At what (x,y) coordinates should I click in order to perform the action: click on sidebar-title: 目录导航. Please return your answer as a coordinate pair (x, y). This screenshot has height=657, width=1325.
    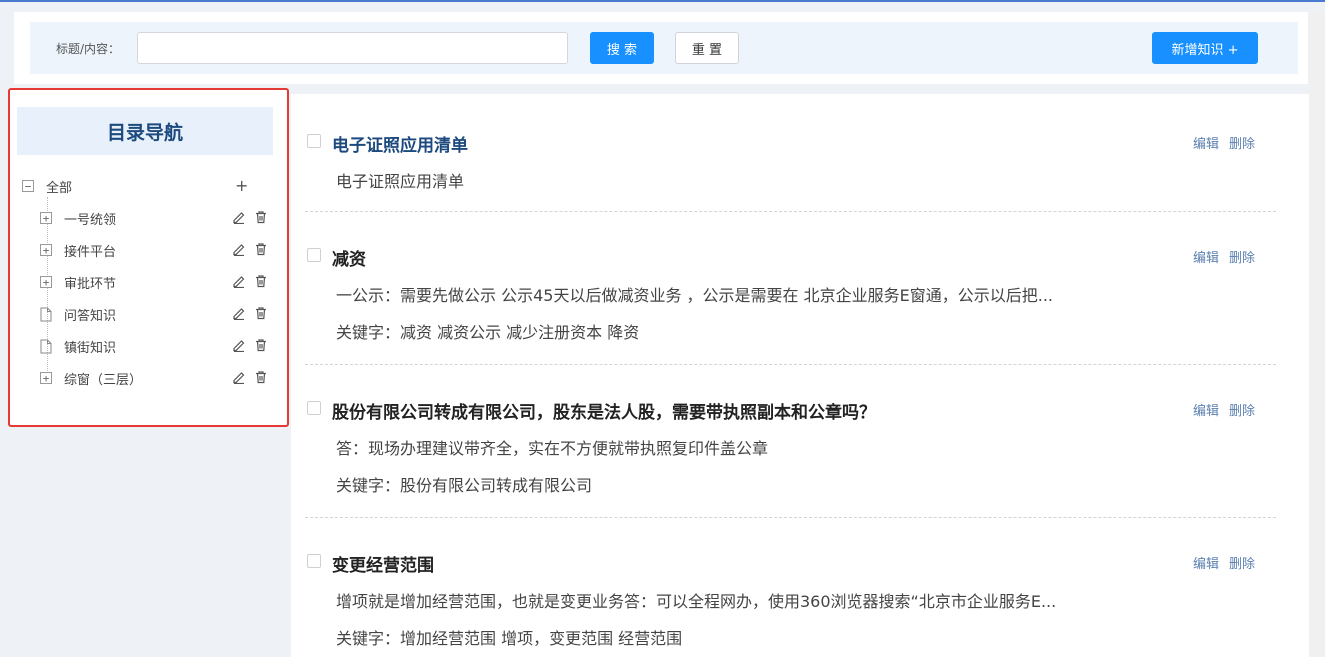
    Looking at the image, I should click on (145, 131).